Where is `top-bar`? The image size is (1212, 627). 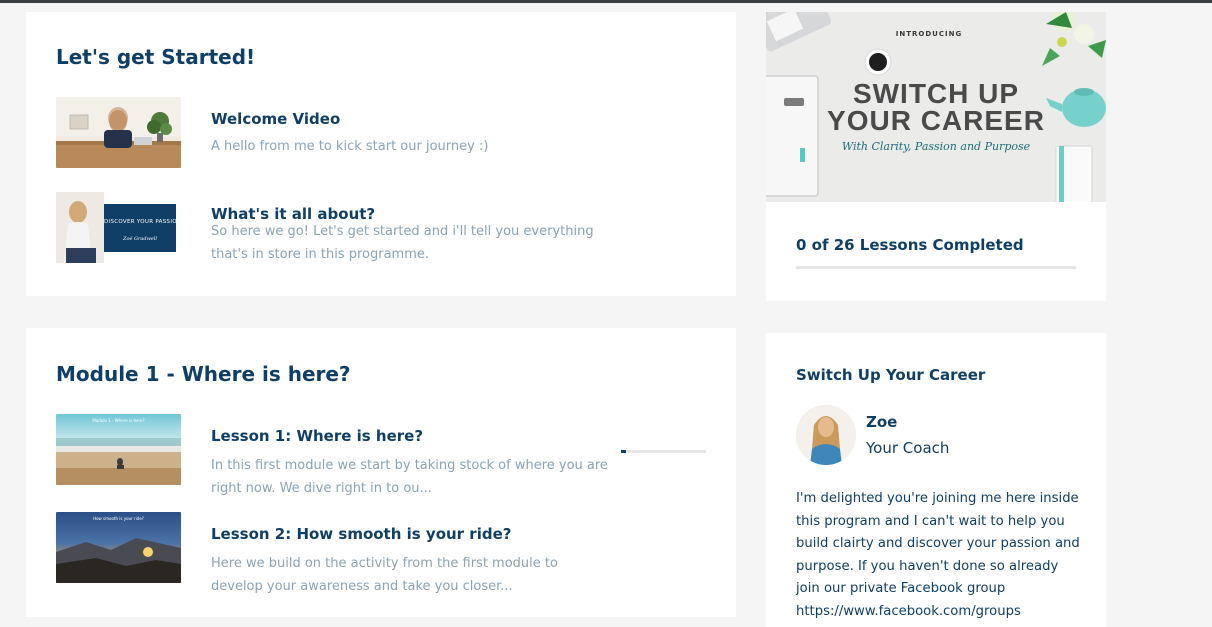 top-bar is located at coordinates (606, 1).